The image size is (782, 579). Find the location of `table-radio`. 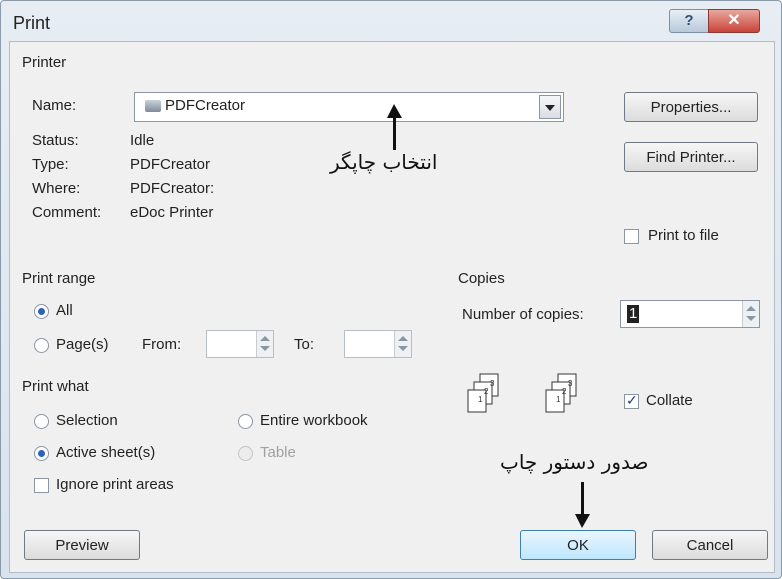

table-radio is located at coordinates (245, 453).